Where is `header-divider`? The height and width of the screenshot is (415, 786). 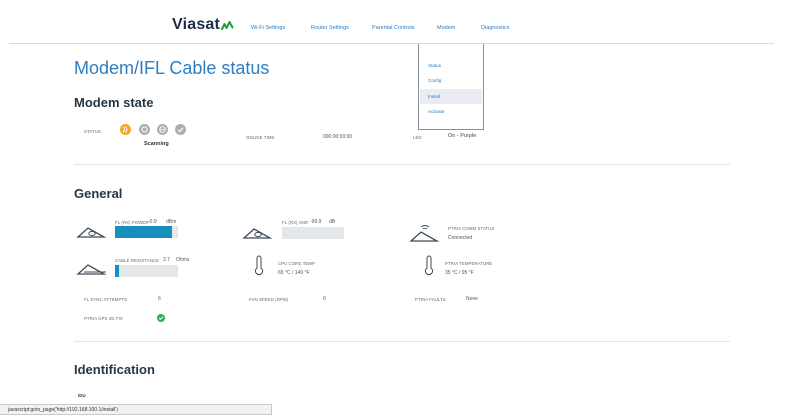 header-divider is located at coordinates (391, 43).